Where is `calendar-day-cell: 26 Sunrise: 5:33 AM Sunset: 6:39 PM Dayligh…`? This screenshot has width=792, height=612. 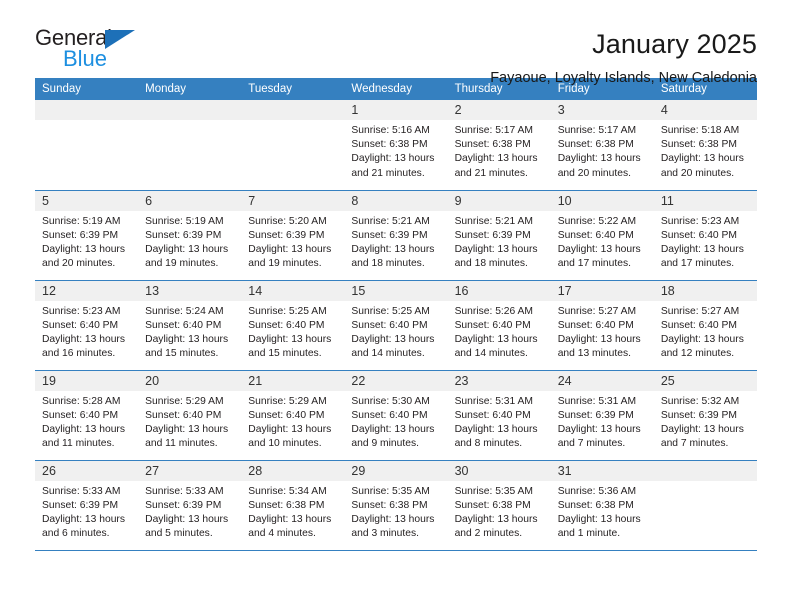
calendar-day-cell: 26 Sunrise: 5:33 AM Sunset: 6:39 PM Dayligh… is located at coordinates (87, 505).